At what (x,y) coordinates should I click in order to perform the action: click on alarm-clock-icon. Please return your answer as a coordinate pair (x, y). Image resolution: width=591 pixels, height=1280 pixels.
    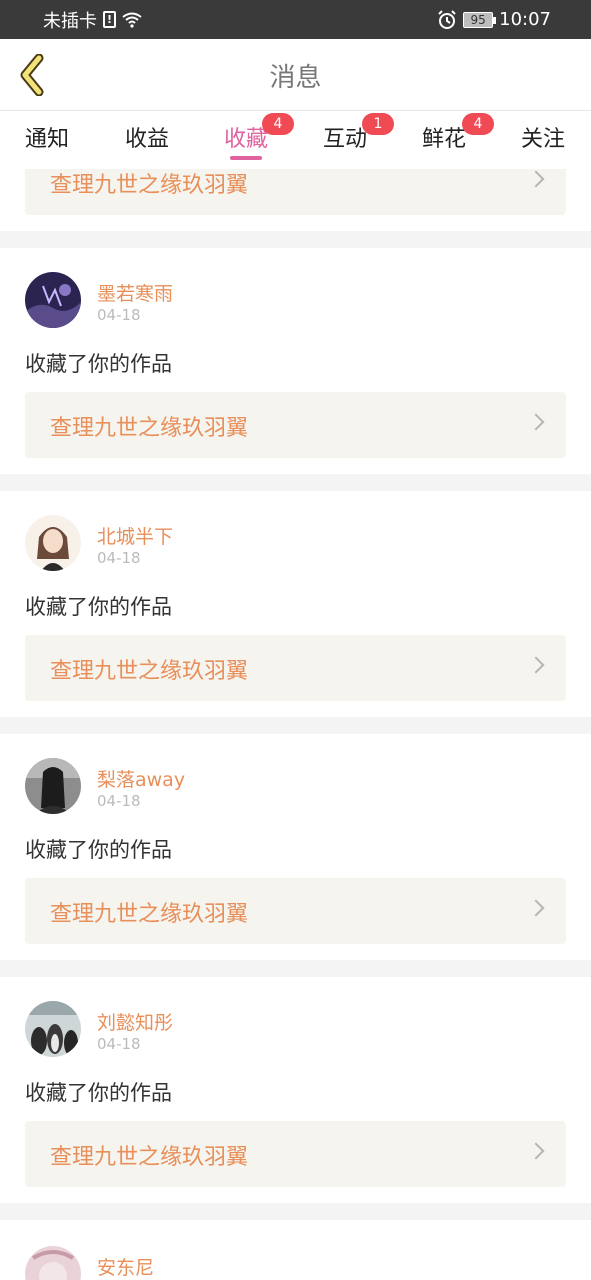
    Looking at the image, I should click on (447, 19).